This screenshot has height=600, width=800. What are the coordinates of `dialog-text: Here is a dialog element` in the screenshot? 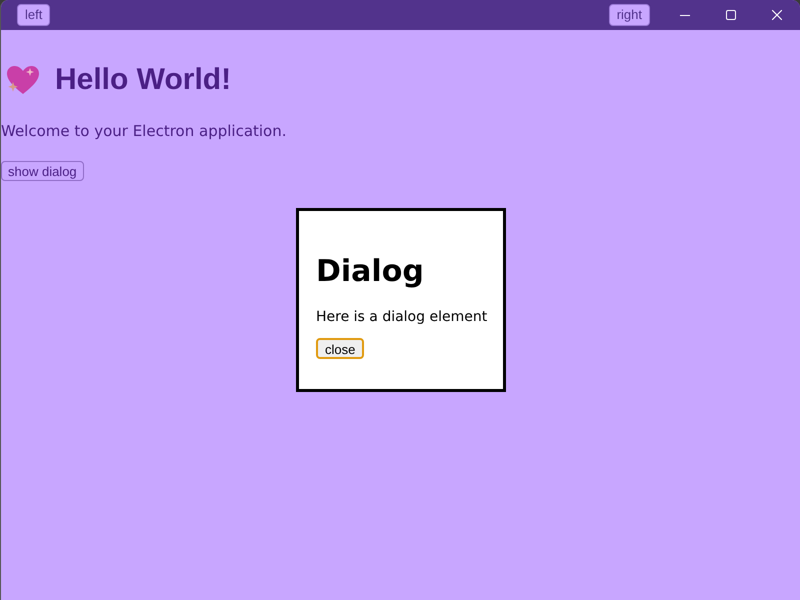 It's located at (401, 317).